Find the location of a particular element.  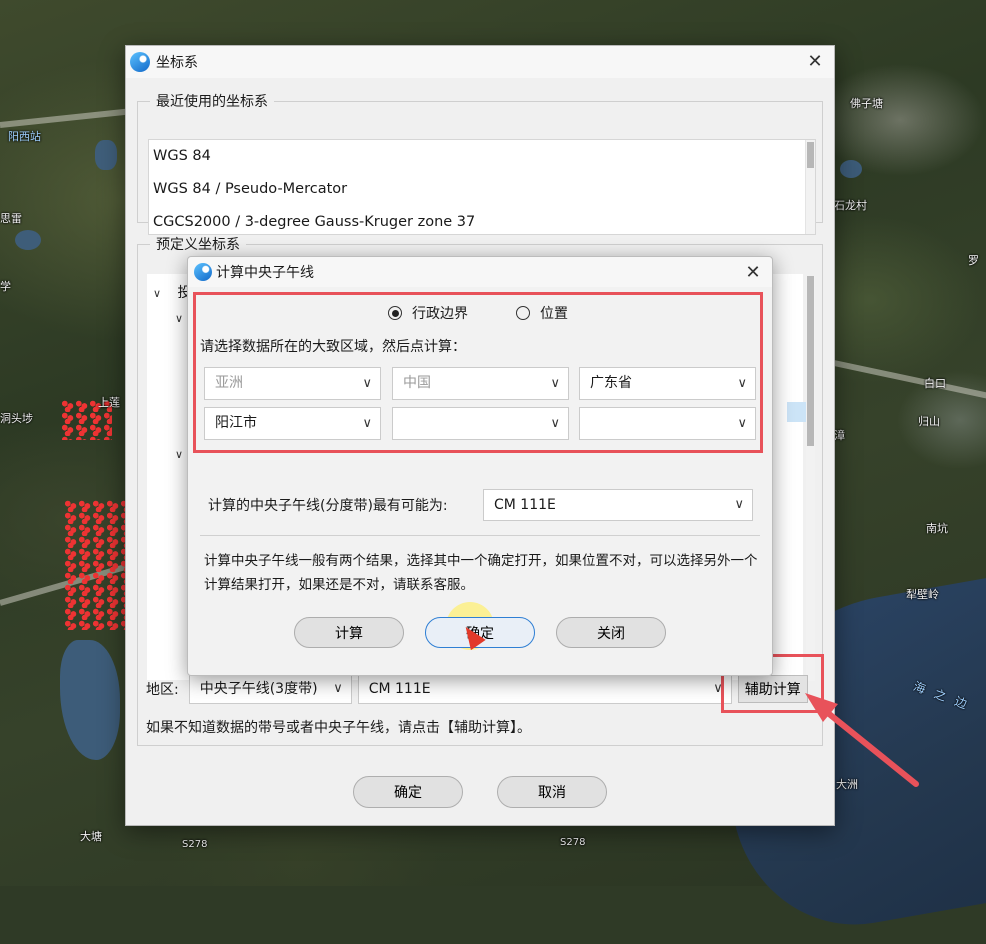

district-select: ∨ is located at coordinates (480, 423).